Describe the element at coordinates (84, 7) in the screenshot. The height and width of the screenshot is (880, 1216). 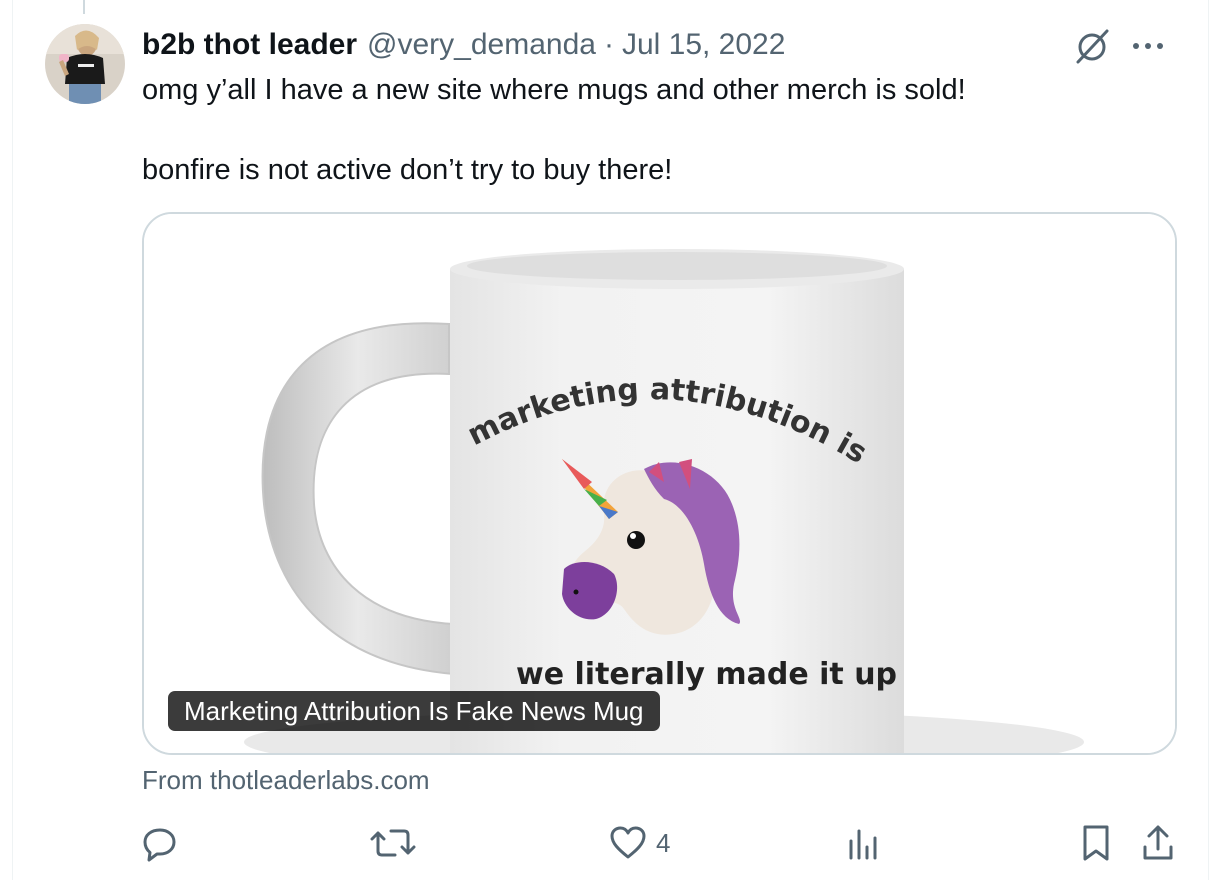
I see `thread-connector` at that location.